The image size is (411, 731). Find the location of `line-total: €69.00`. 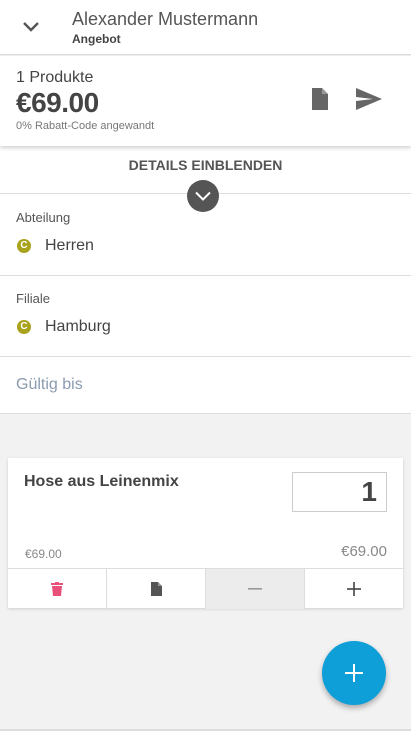

line-total: €69.00 is located at coordinates (364, 551).